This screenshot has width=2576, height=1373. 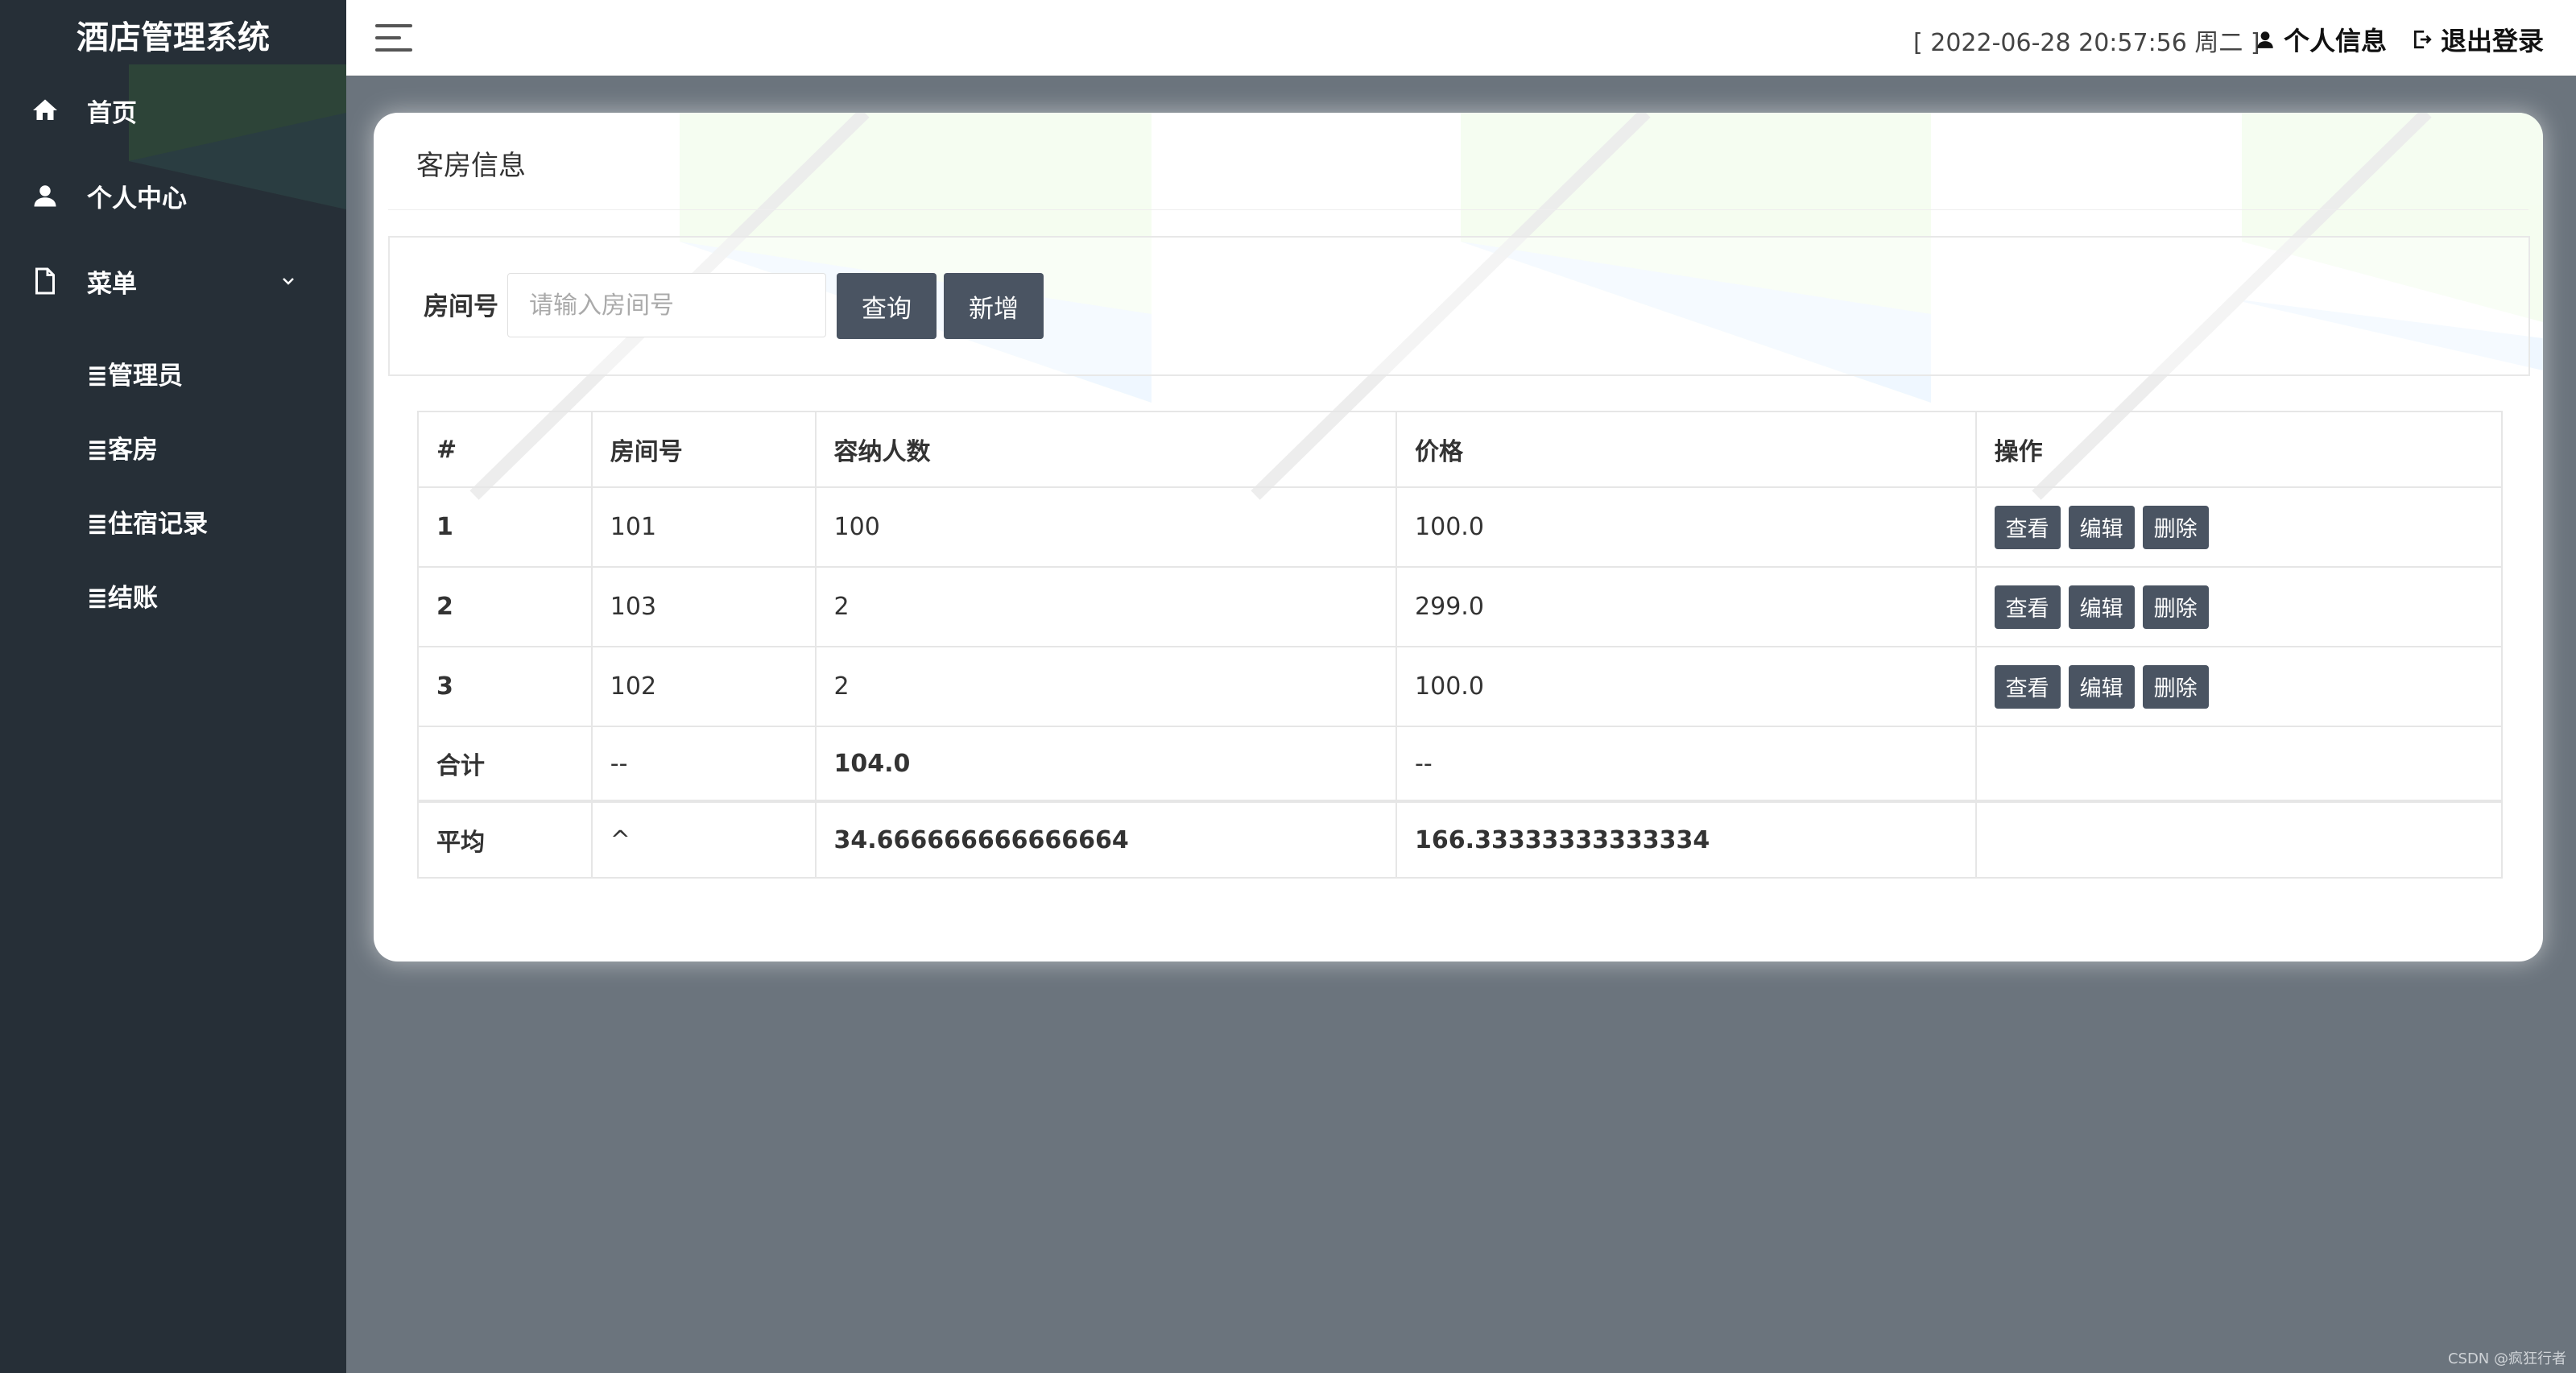 I want to click on row-index: 1, so click(x=505, y=527).